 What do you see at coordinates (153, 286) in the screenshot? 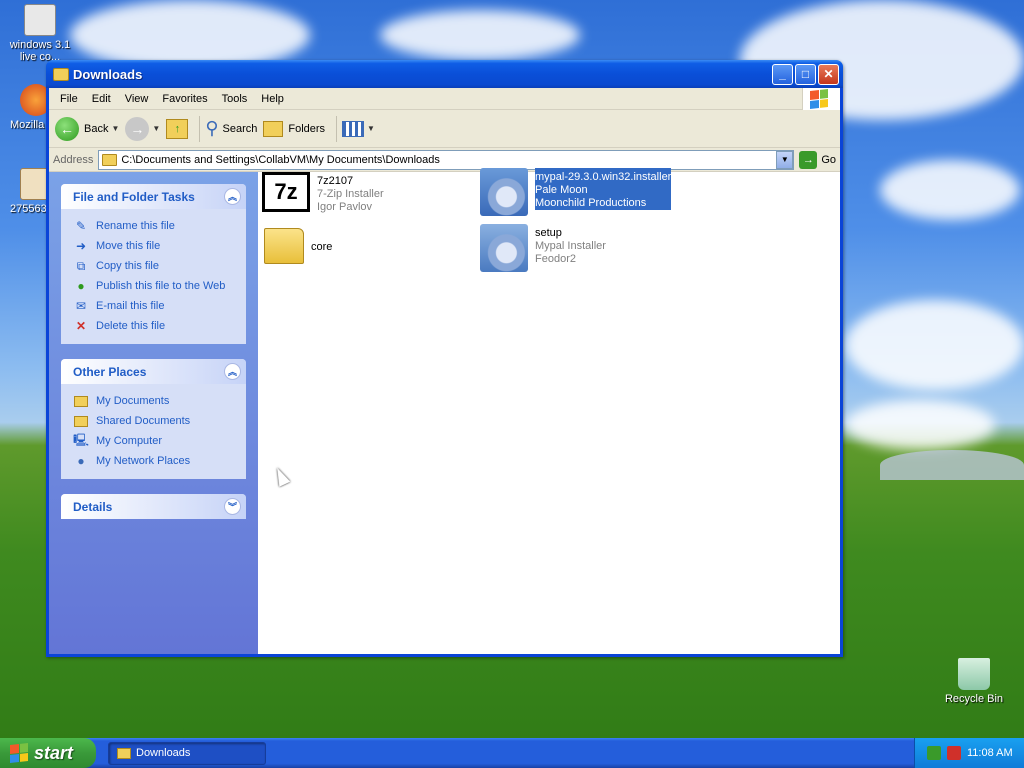
I see `task-publish: ● Publish this file to the Web` at bounding box center [153, 286].